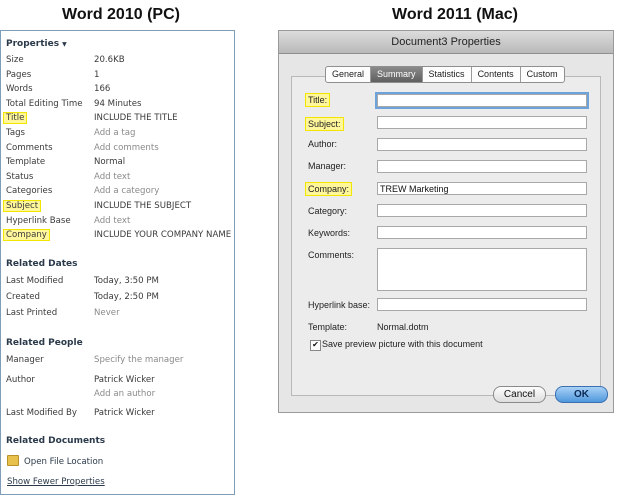 Image resolution: width=620 pixels, height=497 pixels. What do you see at coordinates (328, 211) in the screenshot?
I see `category-label: Category:` at bounding box center [328, 211].